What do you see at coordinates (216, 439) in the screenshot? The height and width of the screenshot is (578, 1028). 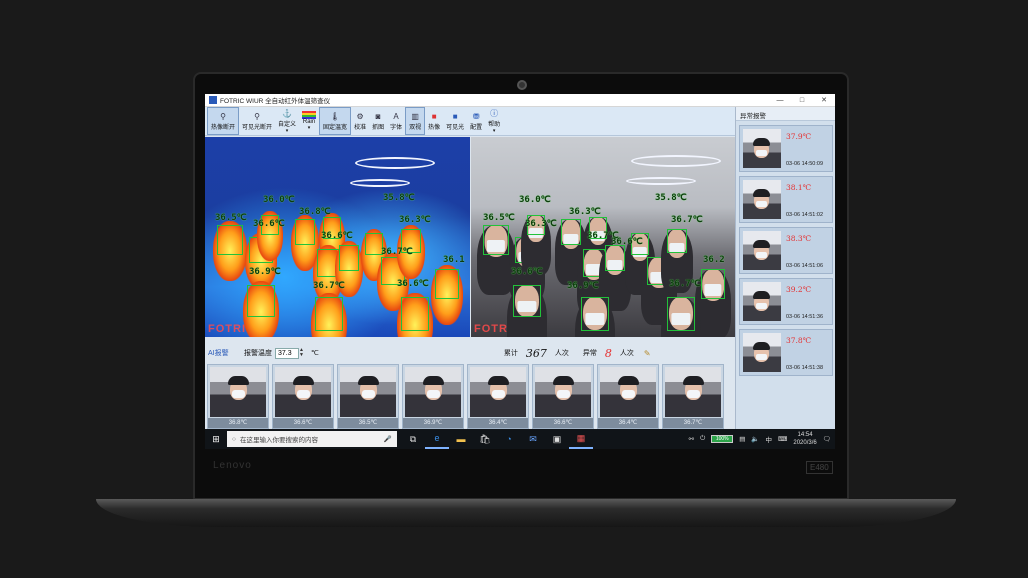 I see `windows-start-icon: ⊞` at bounding box center [216, 439].